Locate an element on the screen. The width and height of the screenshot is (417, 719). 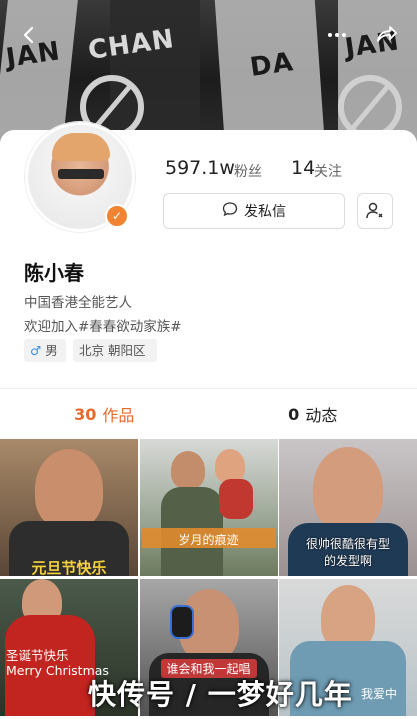
tab-dynamics-count: 0 is located at coordinates (294, 414).